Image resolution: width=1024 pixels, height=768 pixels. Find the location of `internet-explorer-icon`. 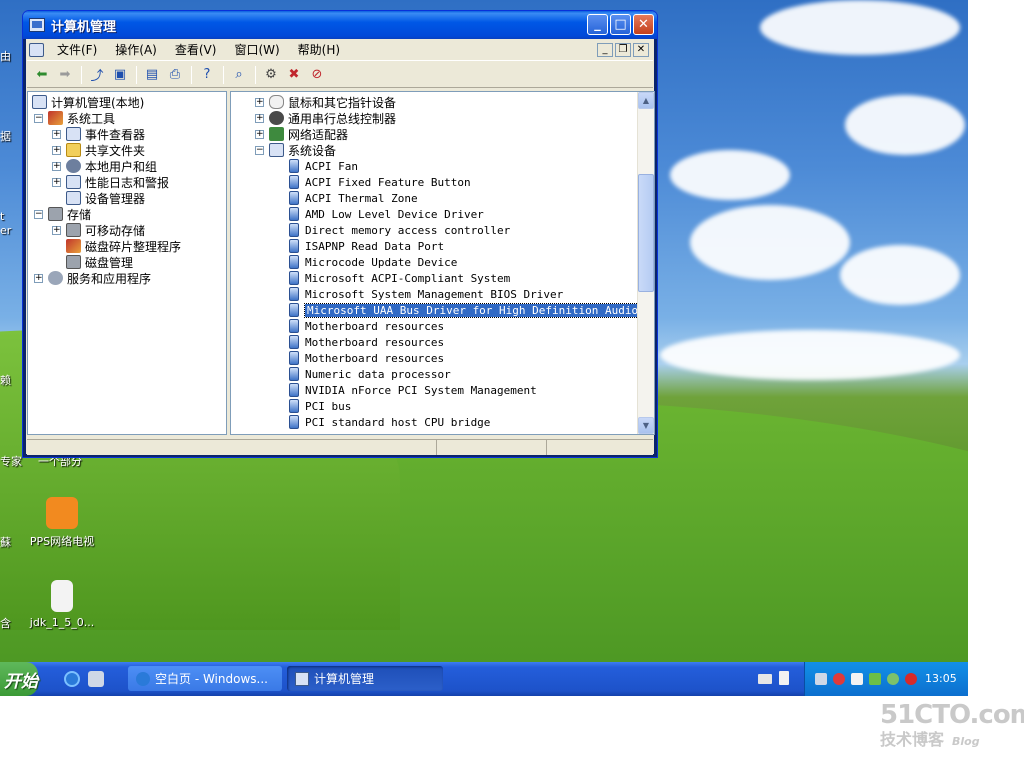

internet-explorer-icon is located at coordinates (72, 679).